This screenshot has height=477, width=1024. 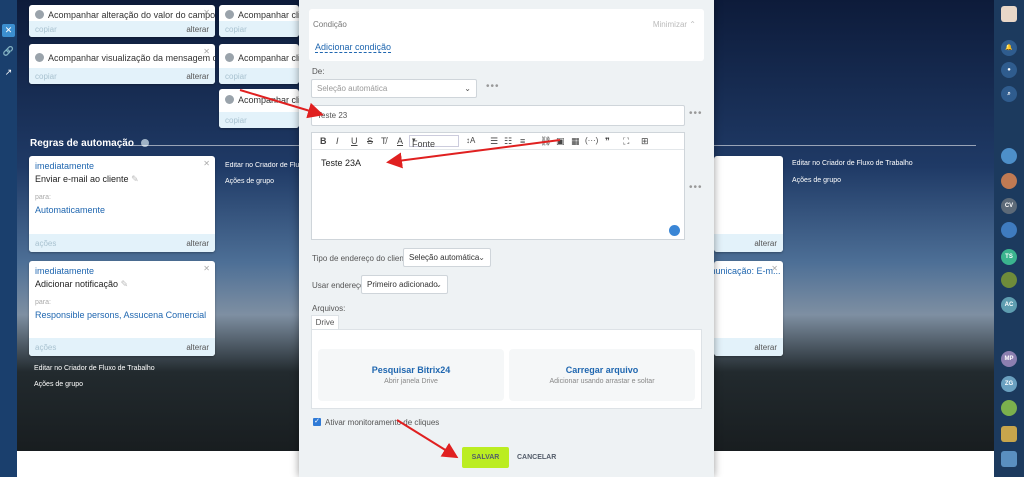 I want to click on link-icon: 🔗, so click(x=8, y=51).